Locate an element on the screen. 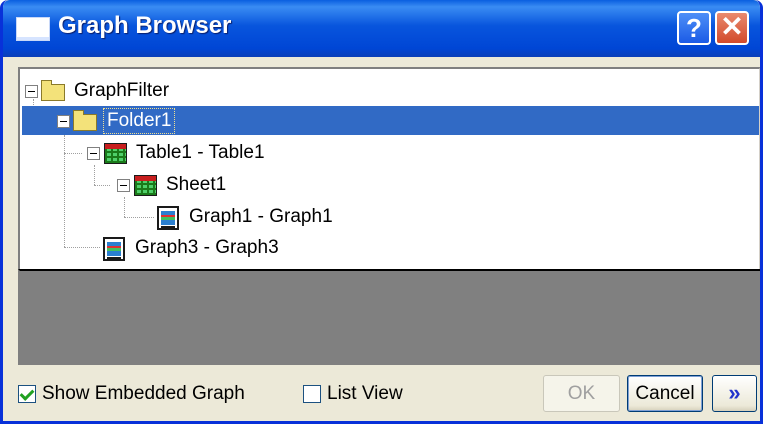 The width and height of the screenshot is (763, 424). show-embedded-graph-label: Show Embedded Graph is located at coordinates (143, 393).